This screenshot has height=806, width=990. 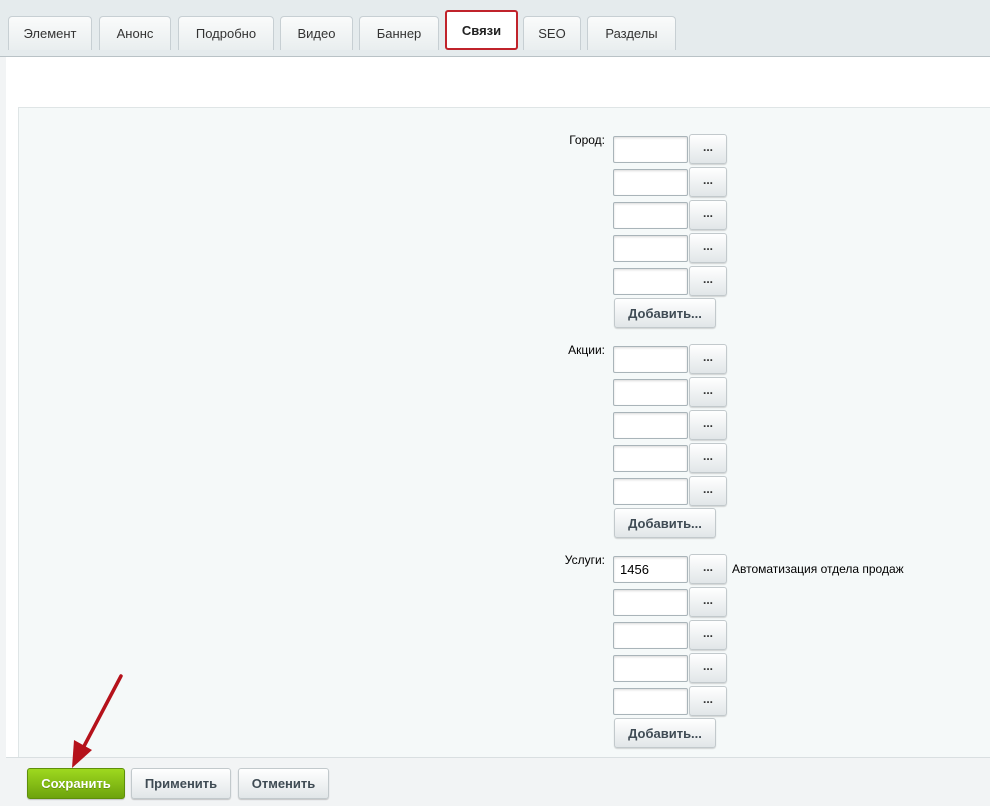 What do you see at coordinates (226, 33) in the screenshot?
I see `tab-details: Подробно` at bounding box center [226, 33].